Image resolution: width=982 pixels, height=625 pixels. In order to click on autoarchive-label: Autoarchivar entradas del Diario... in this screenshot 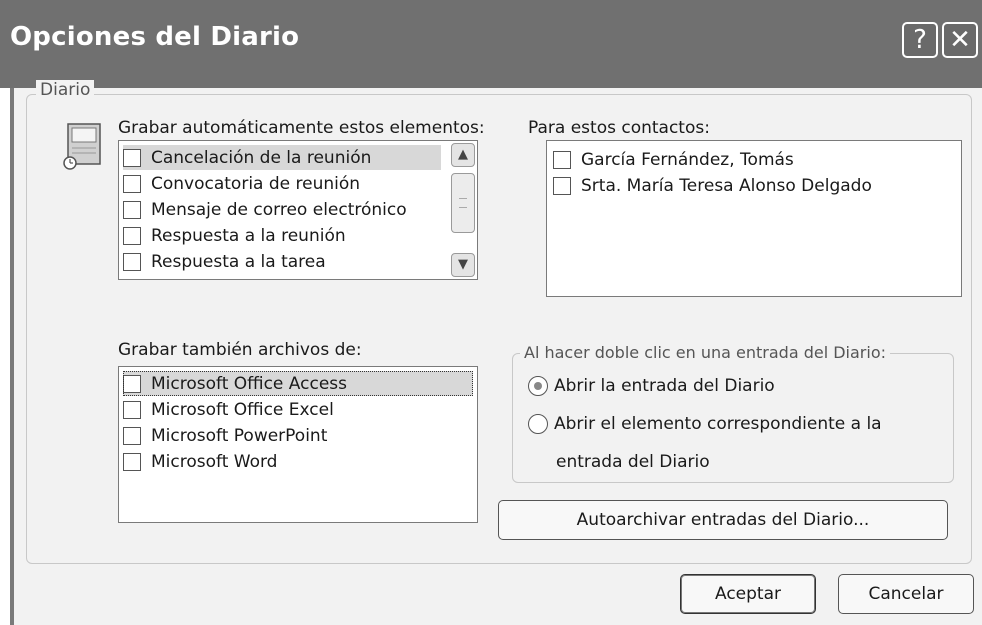, I will do `click(723, 520)`.